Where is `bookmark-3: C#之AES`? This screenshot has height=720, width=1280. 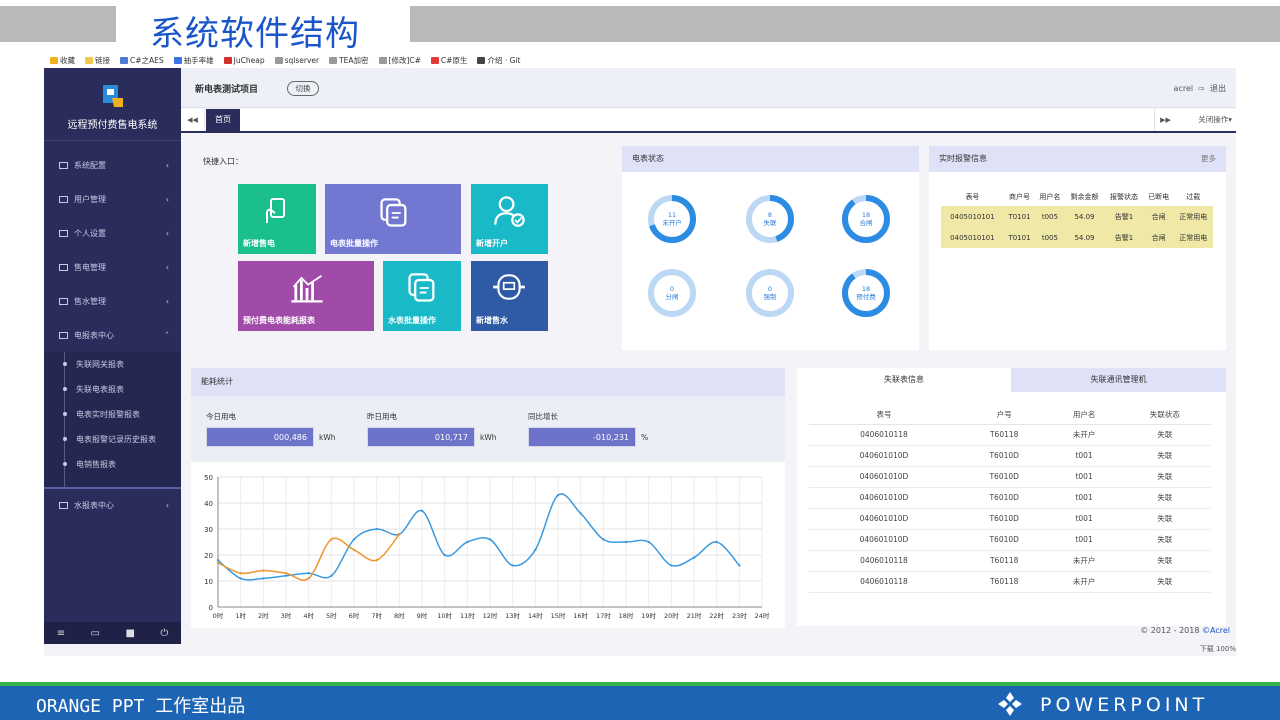 bookmark-3: C#之AES is located at coordinates (142, 60).